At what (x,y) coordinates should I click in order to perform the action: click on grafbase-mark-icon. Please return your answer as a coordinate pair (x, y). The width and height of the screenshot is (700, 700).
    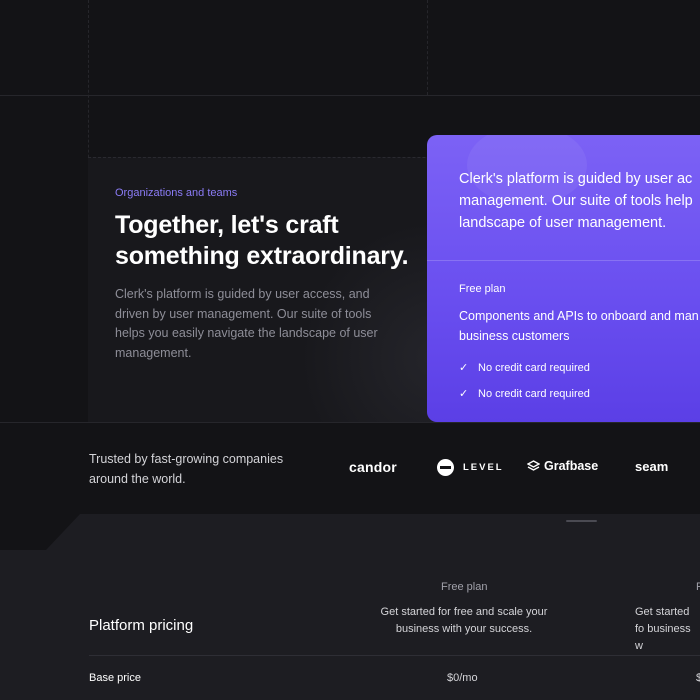
    Looking at the image, I should click on (533, 465).